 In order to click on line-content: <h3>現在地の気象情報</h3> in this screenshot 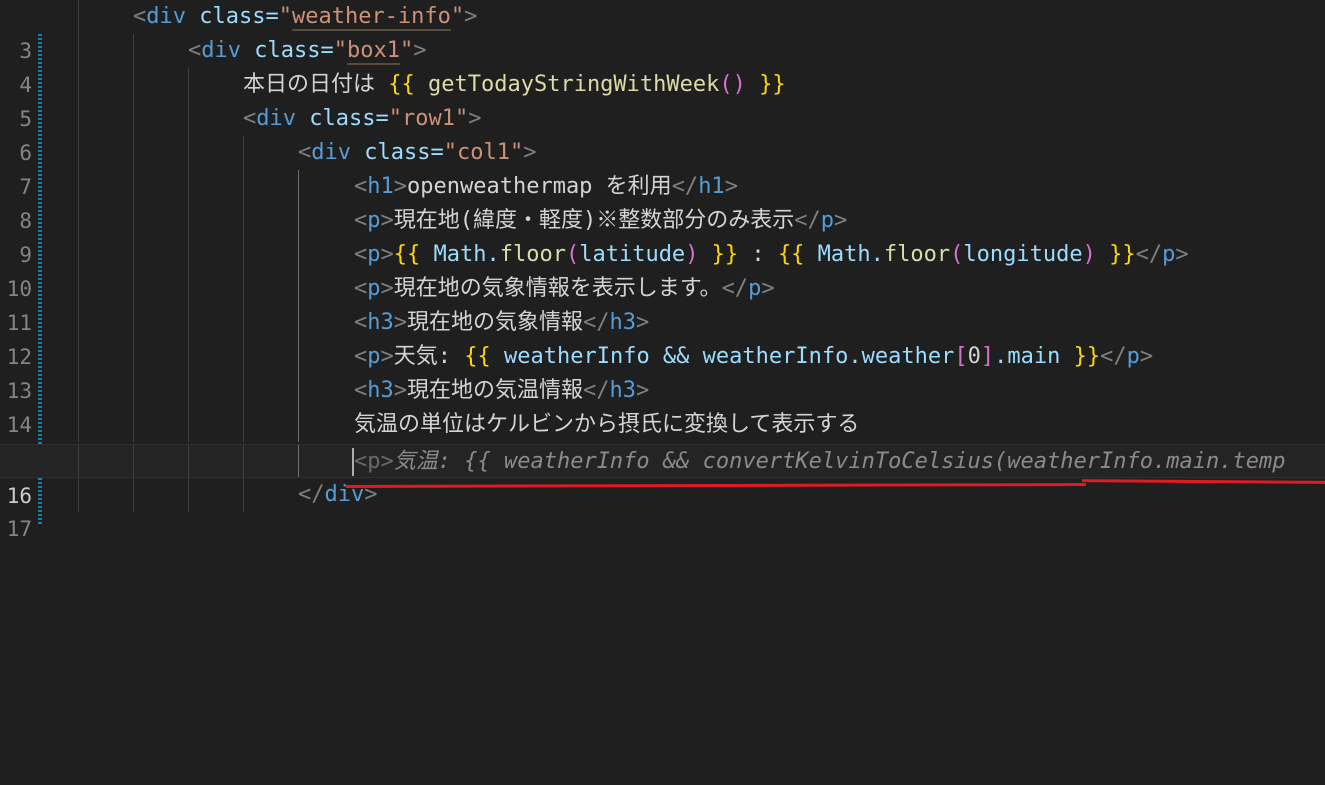, I will do `click(502, 322)`.